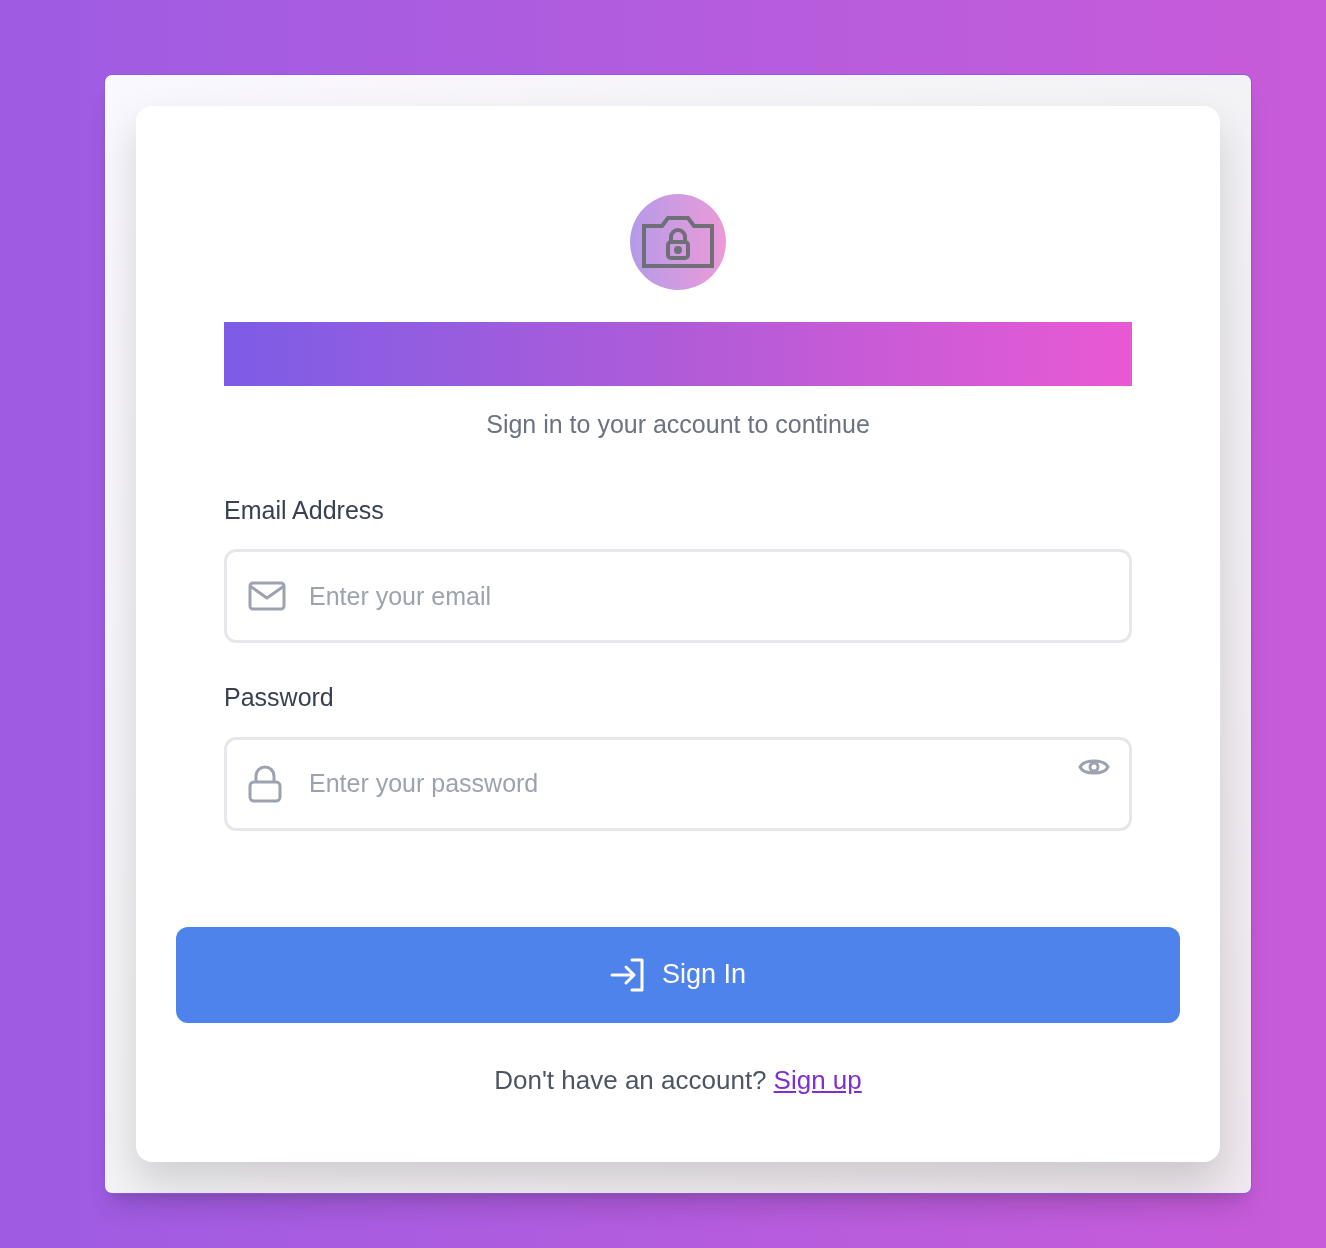 The height and width of the screenshot is (1248, 1326). What do you see at coordinates (304, 510) in the screenshot?
I see `field-label: Email Address` at bounding box center [304, 510].